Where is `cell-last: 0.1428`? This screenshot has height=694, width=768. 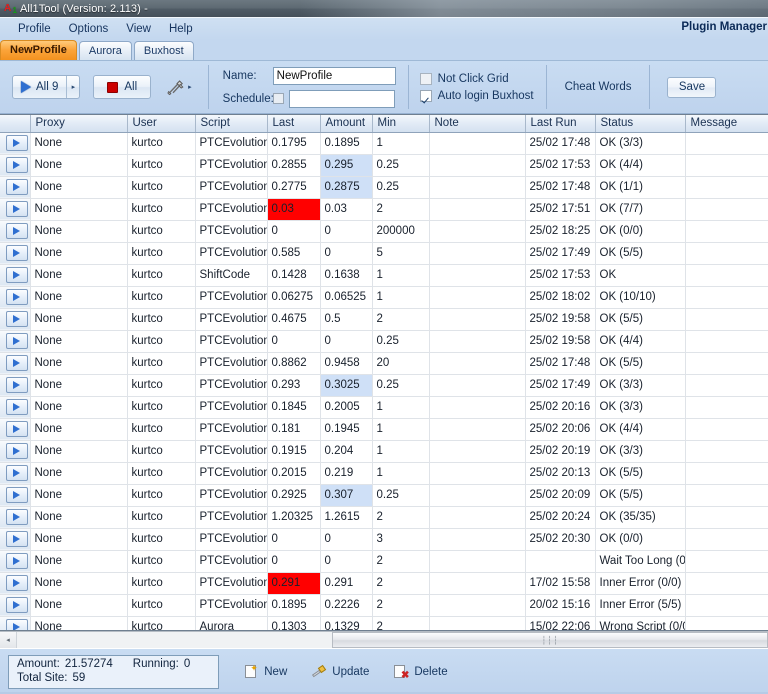
cell-last: 0.1428 is located at coordinates (294, 275).